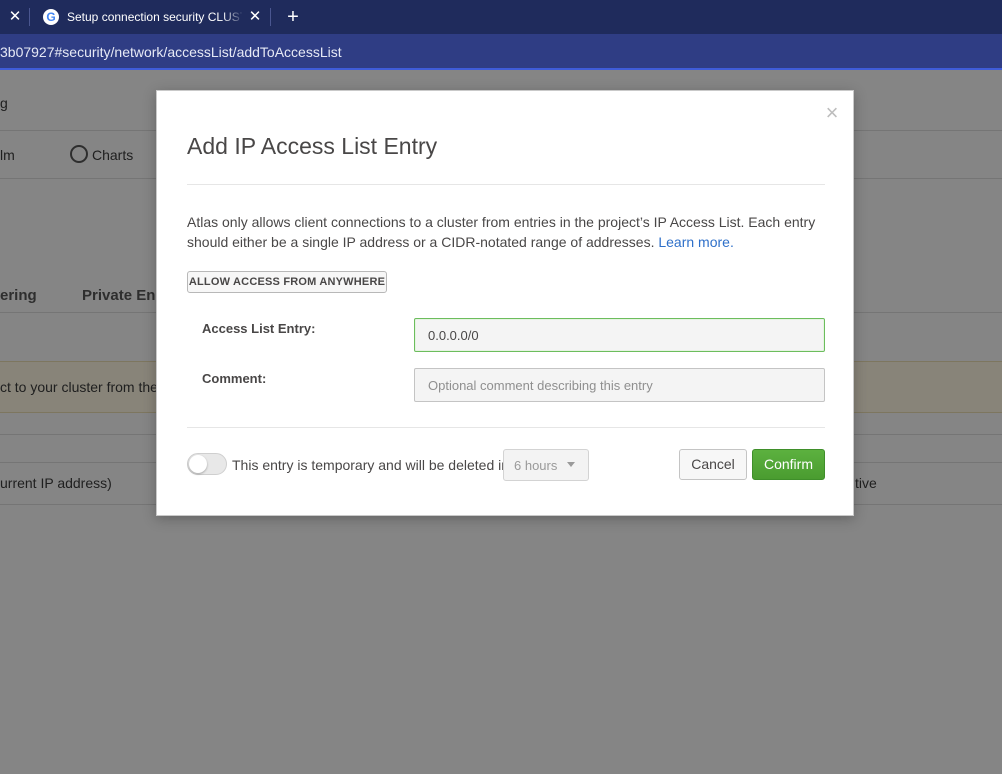 This screenshot has width=1002, height=774. Describe the element at coordinates (154, 17) in the screenshot. I see `tab-title: Setup connection security CLUST` at that location.